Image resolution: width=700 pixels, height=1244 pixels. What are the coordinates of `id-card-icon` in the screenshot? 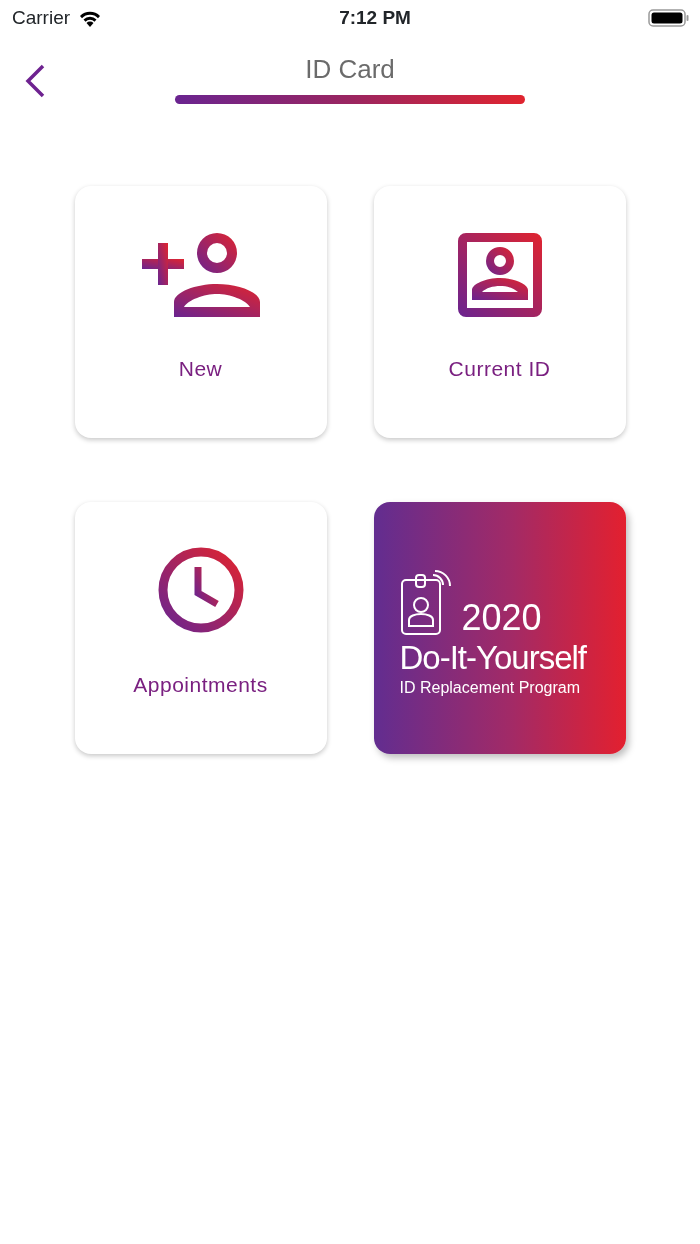 It's located at (499, 274).